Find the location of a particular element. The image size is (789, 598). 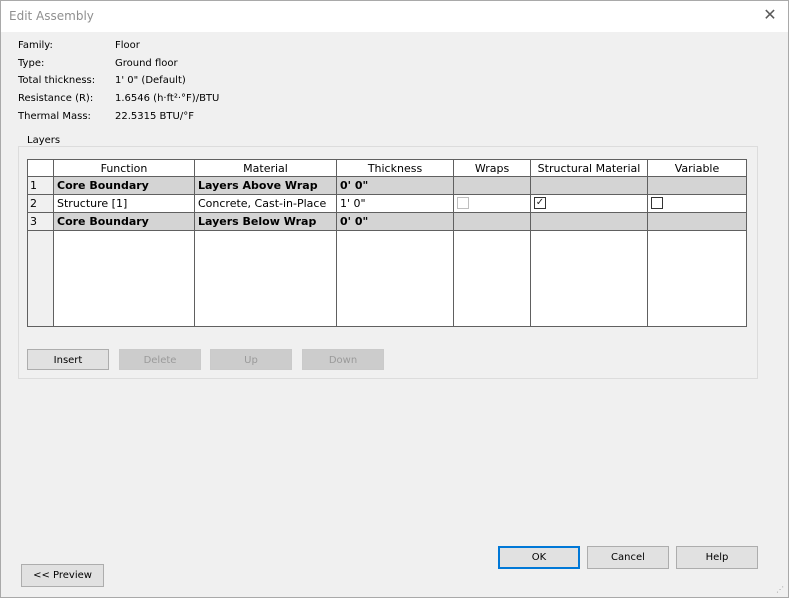

up-button: Up is located at coordinates (251, 359).